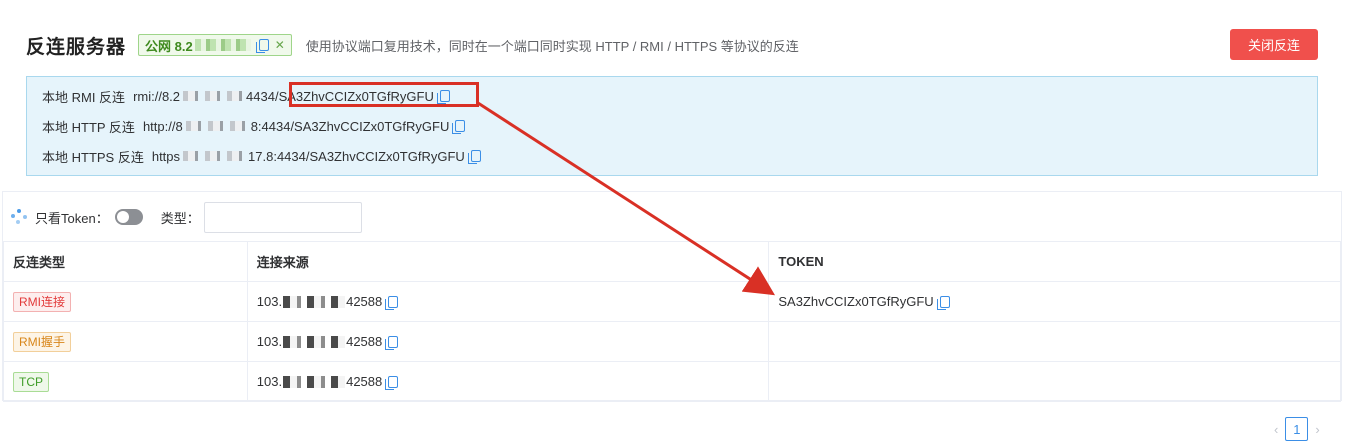 This screenshot has height=442, width=1348. Describe the element at coordinates (1274, 44) in the screenshot. I see `close-reverse-button: 关闭反连` at that location.